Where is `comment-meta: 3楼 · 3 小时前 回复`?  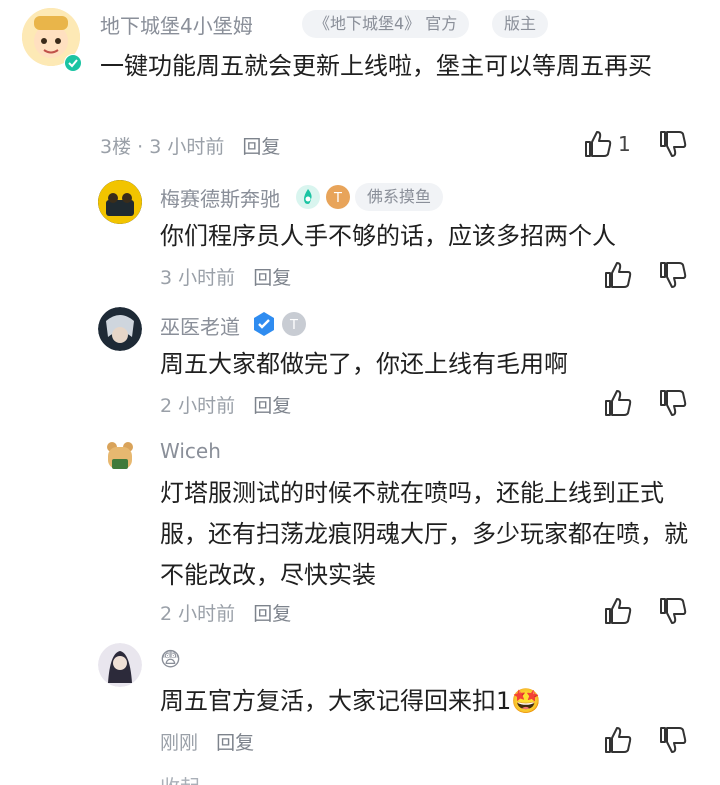
comment-meta: 3楼 · 3 小时前 回复 is located at coordinates (190, 147).